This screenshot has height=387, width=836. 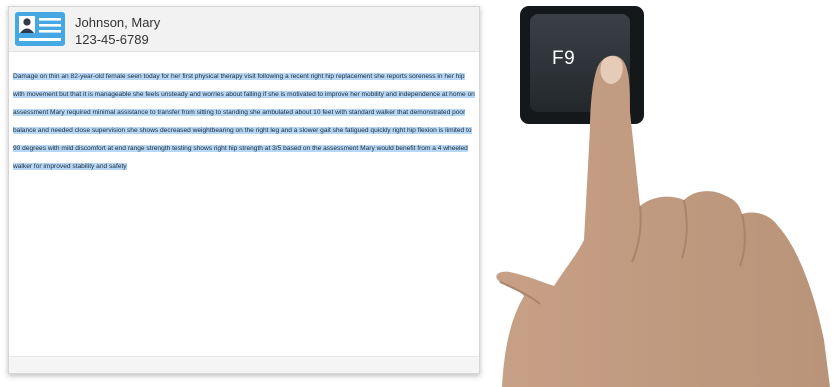 What do you see at coordinates (40, 29) in the screenshot?
I see `patient-id-card-icon` at bounding box center [40, 29].